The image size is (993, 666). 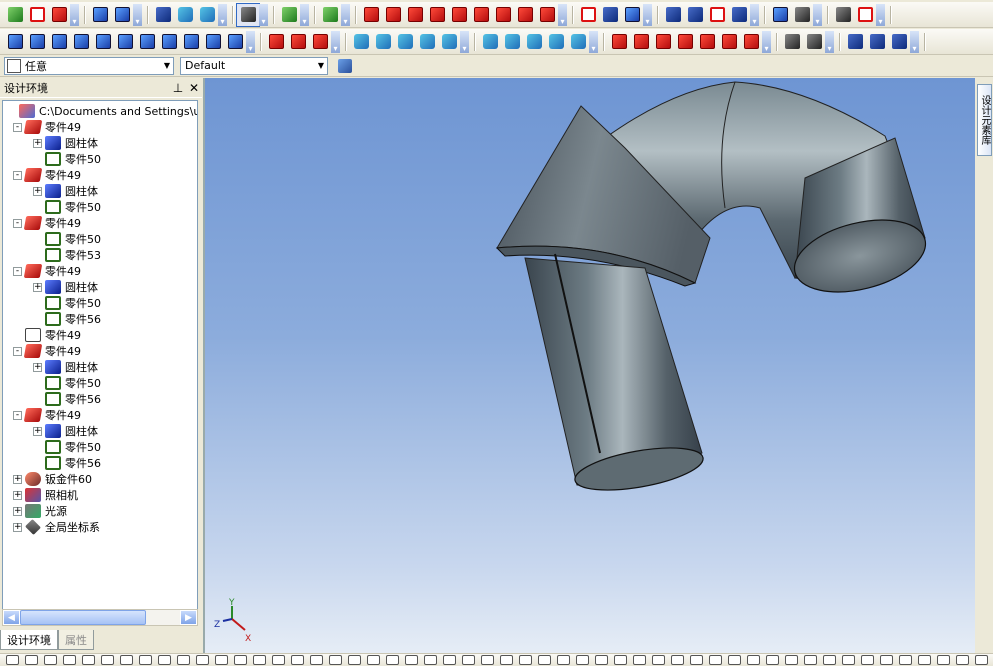 What do you see at coordinates (459, 15) in the screenshot?
I see `red-cube-5-button` at bounding box center [459, 15].